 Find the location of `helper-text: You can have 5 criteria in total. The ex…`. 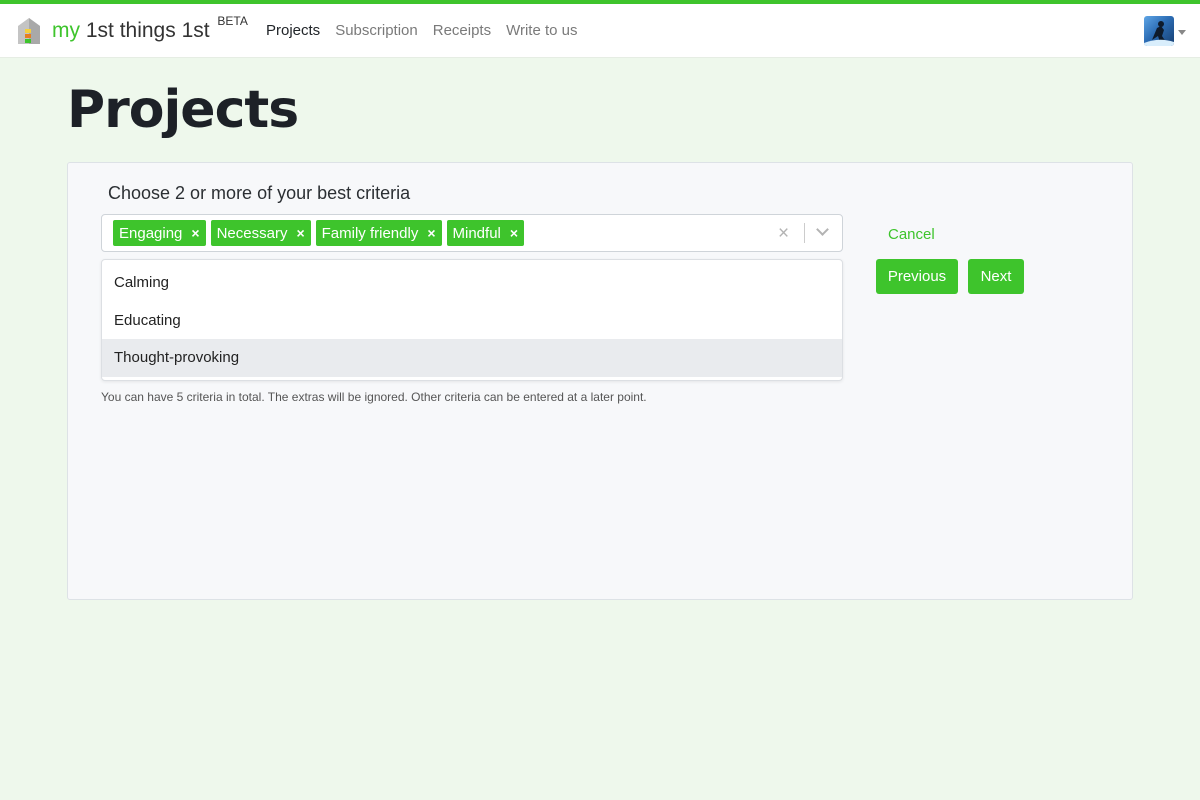

helper-text: You can have 5 criteria in total. The ex… is located at coordinates (374, 397).